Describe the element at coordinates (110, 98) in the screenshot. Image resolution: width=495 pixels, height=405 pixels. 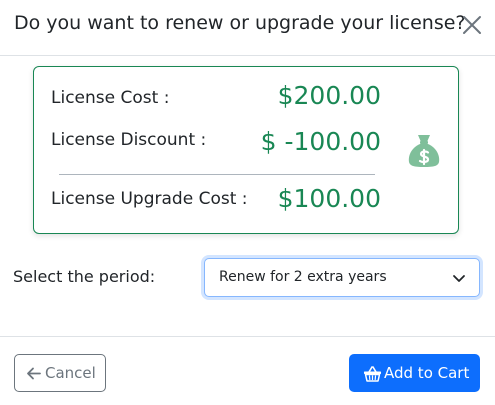
I see `license-cost-label: License Cost :` at that location.